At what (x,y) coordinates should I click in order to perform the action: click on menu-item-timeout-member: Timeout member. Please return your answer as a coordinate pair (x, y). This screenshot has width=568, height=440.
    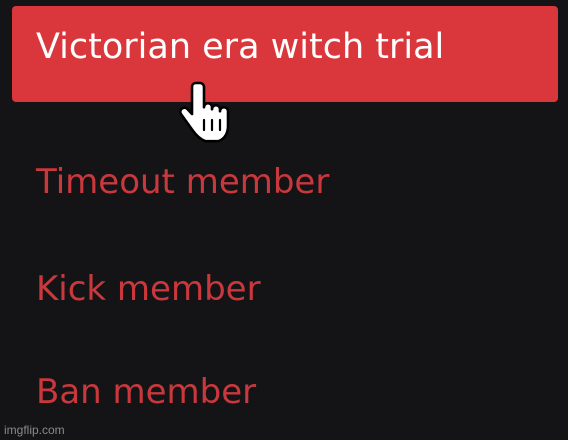
    Looking at the image, I should click on (285, 182).